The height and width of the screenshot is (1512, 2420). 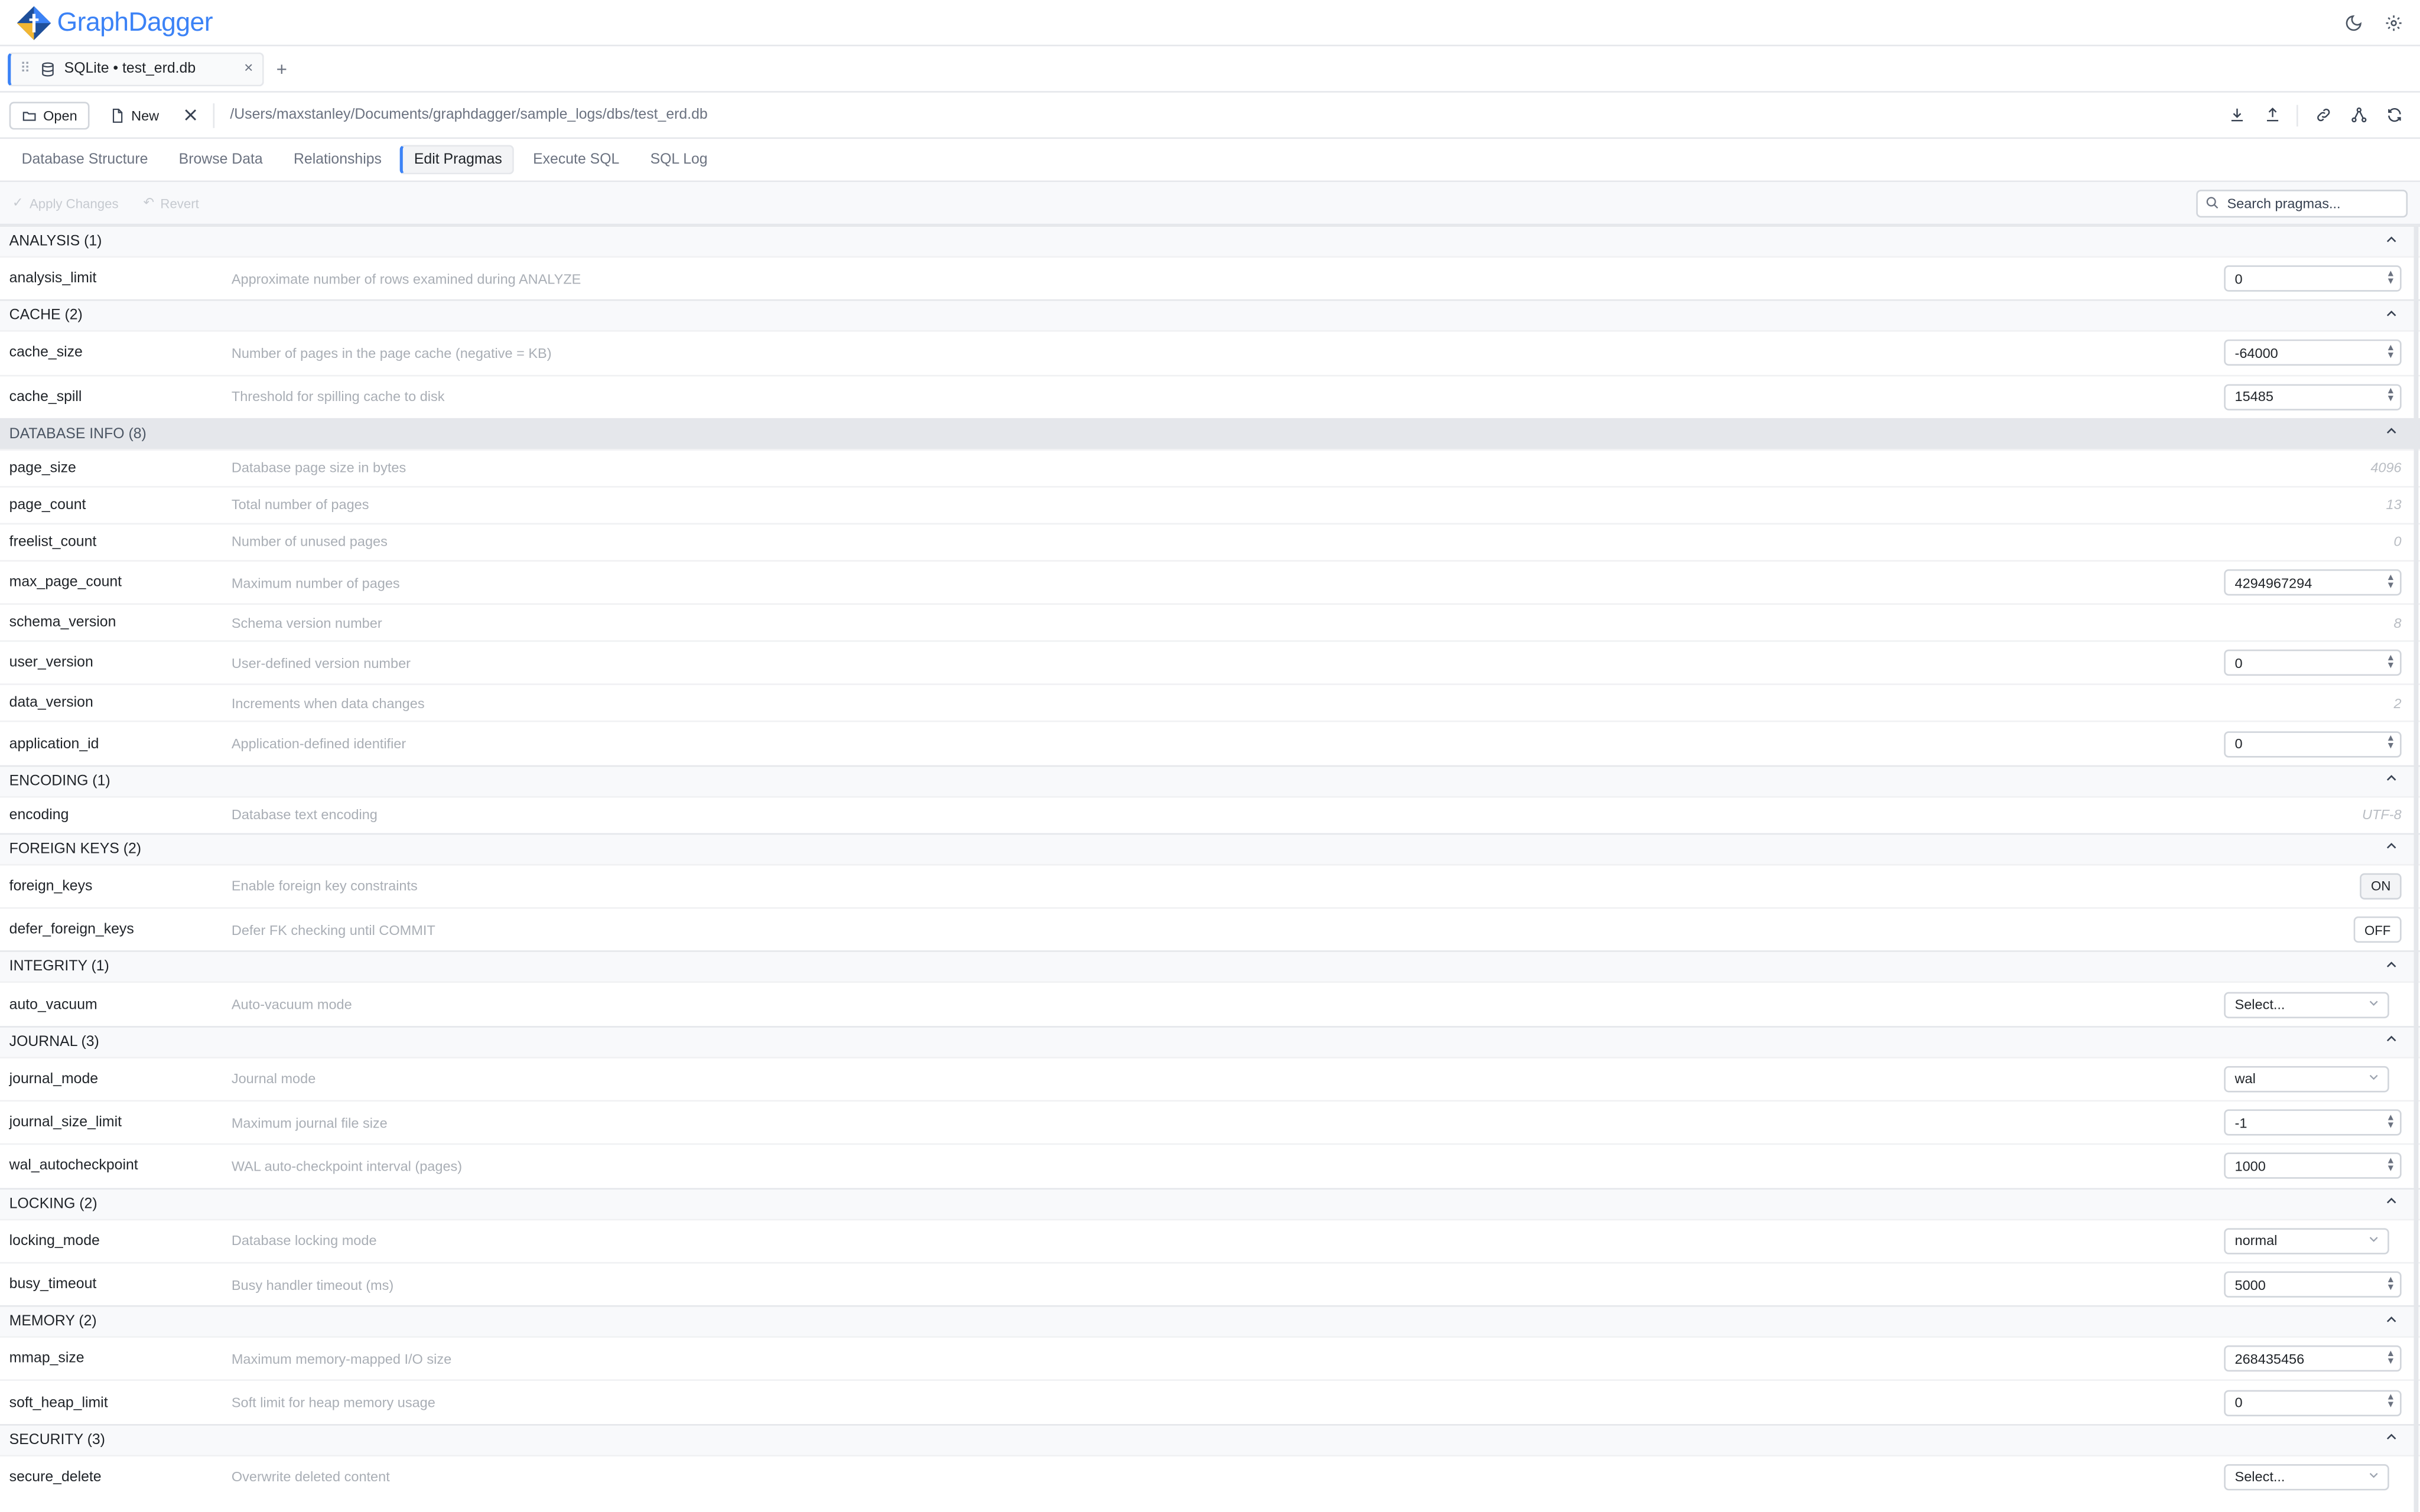 What do you see at coordinates (1210, 204) in the screenshot?
I see `pragma-actionbar: ✓ Apply Changes ↶ Revert` at bounding box center [1210, 204].